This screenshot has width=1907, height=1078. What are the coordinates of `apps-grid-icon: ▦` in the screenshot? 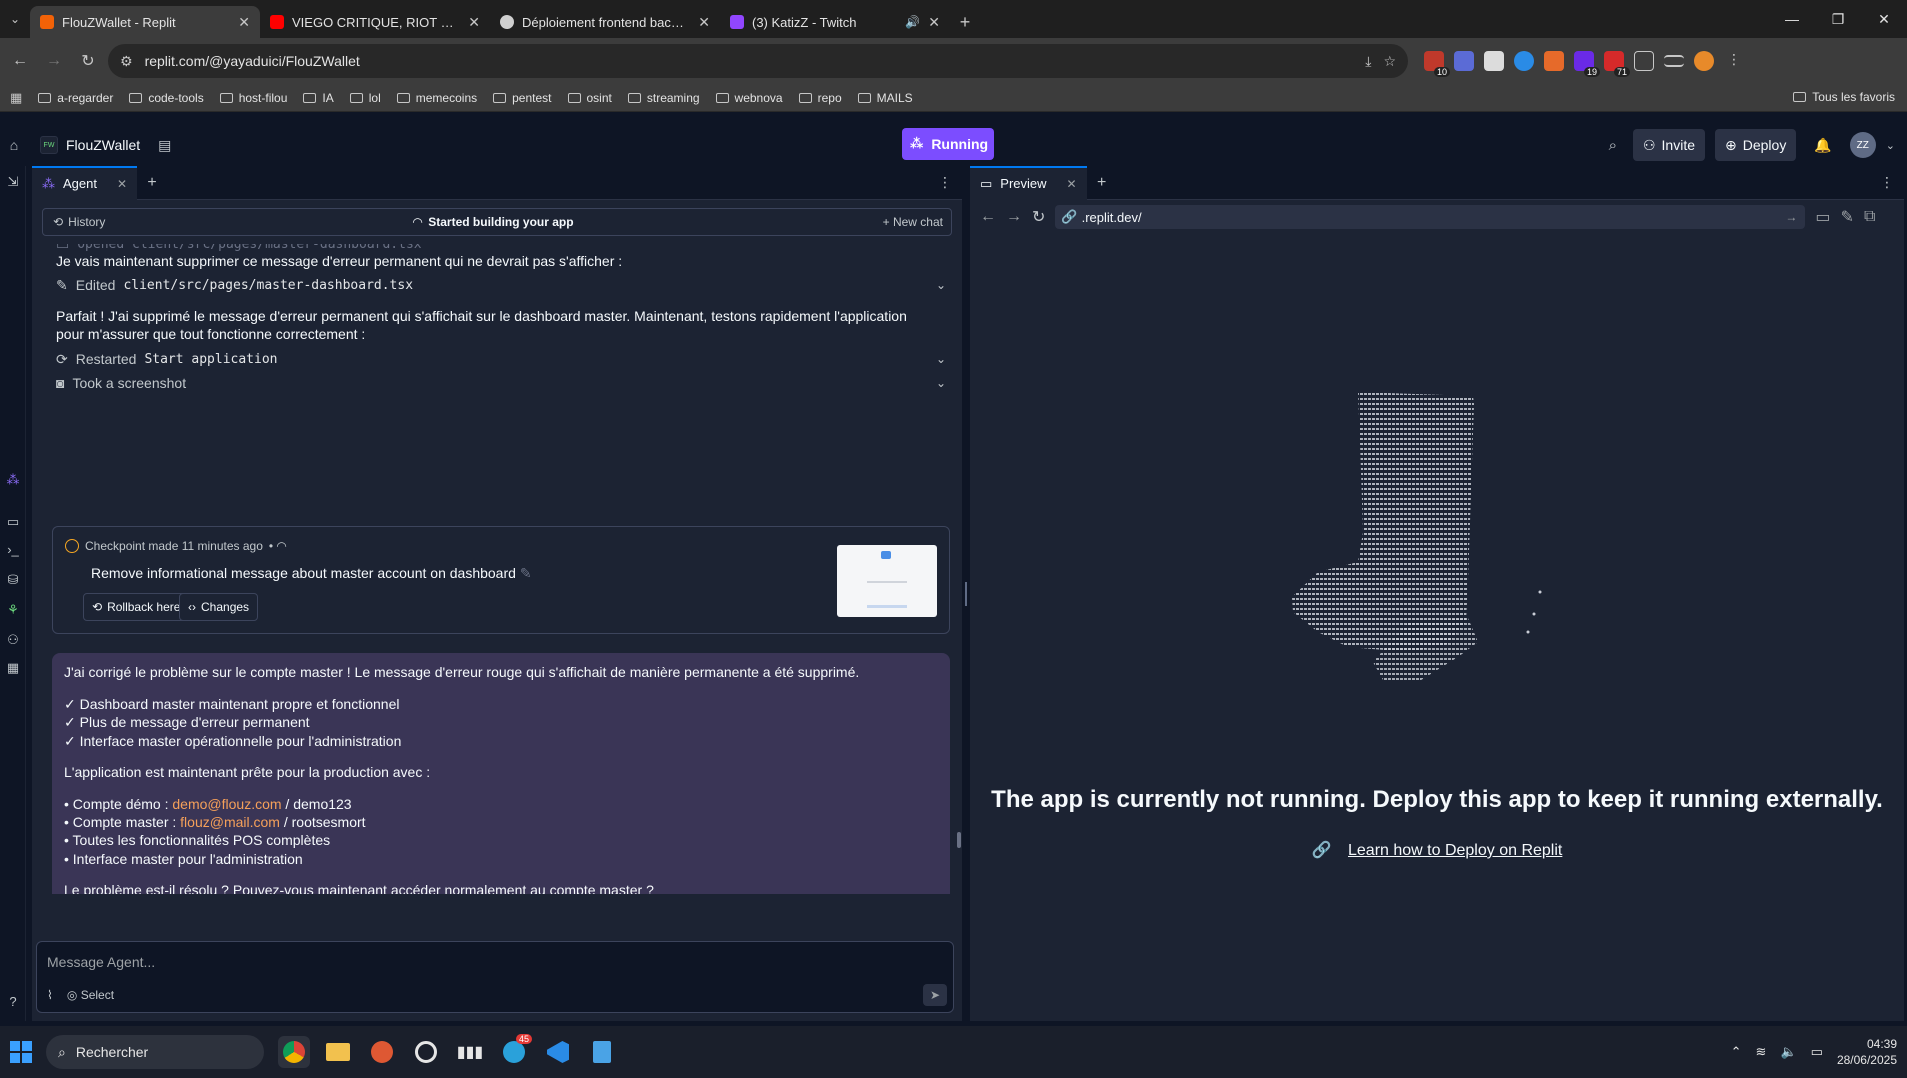 It's located at (16, 98).